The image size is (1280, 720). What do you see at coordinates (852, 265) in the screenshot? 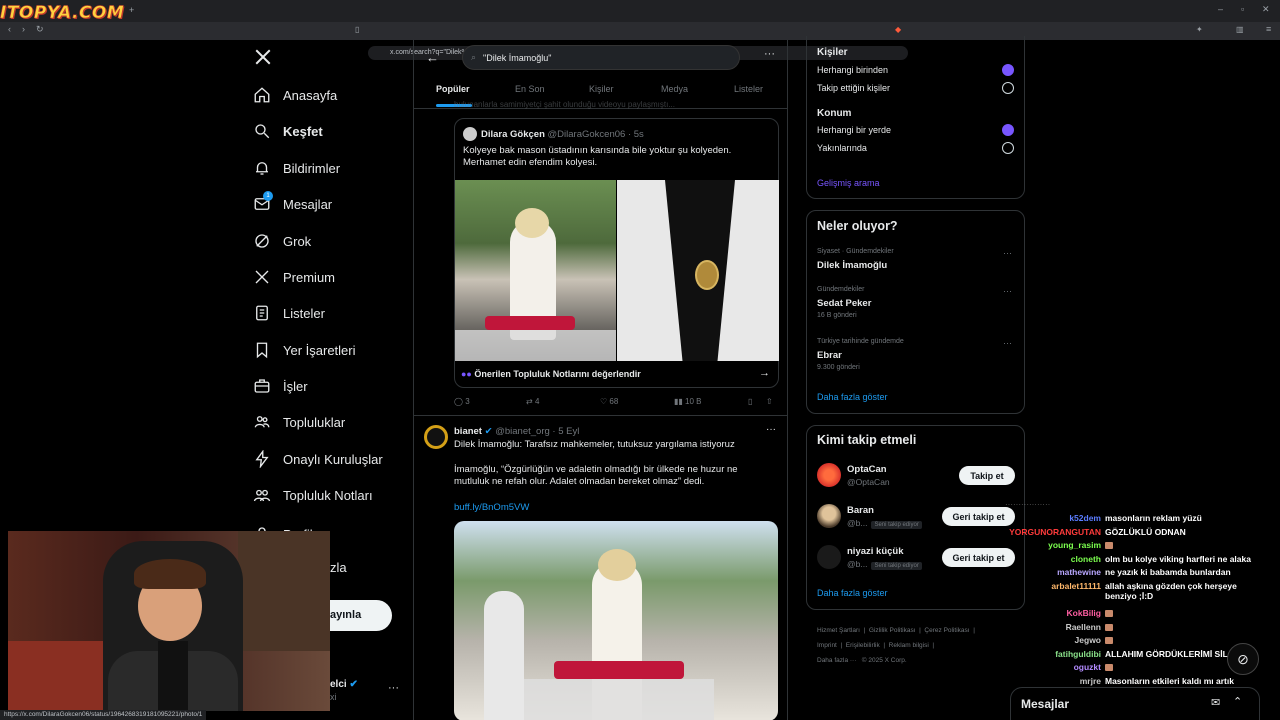
I see `trend-name: Dilek İmamoğlu` at bounding box center [852, 265].